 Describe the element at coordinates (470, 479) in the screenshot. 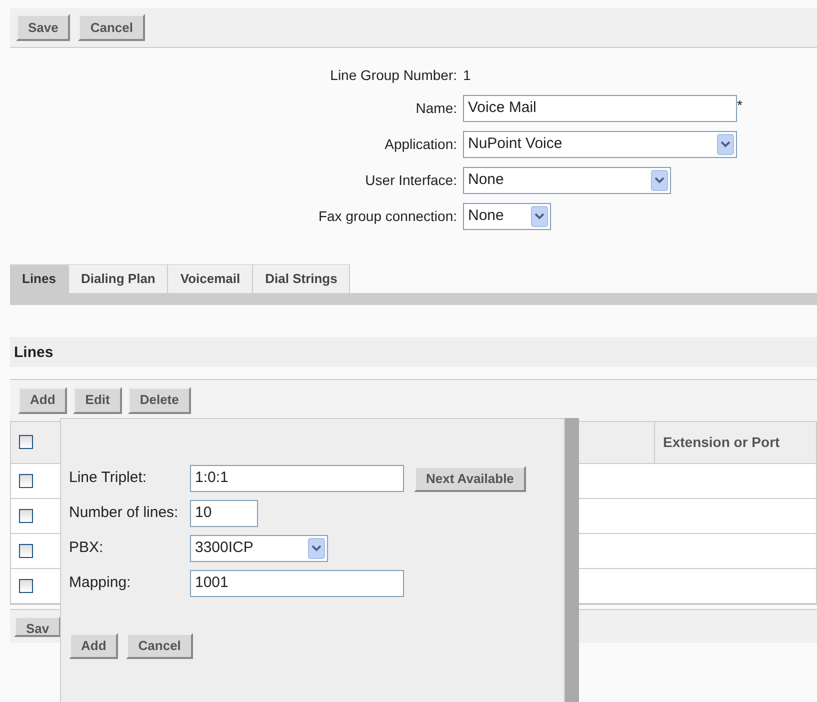

I see `next-available-button: Next Available` at that location.